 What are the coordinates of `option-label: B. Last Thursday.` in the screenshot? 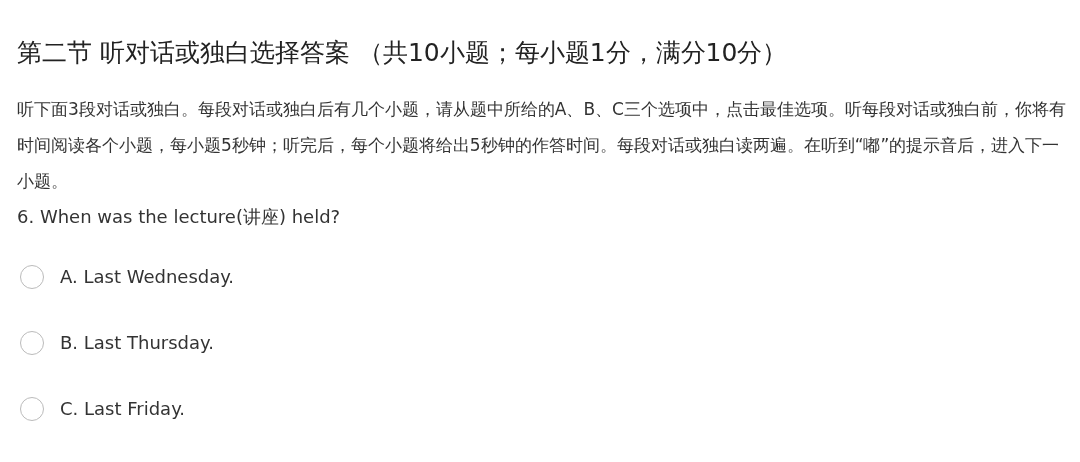 It's located at (137, 343).